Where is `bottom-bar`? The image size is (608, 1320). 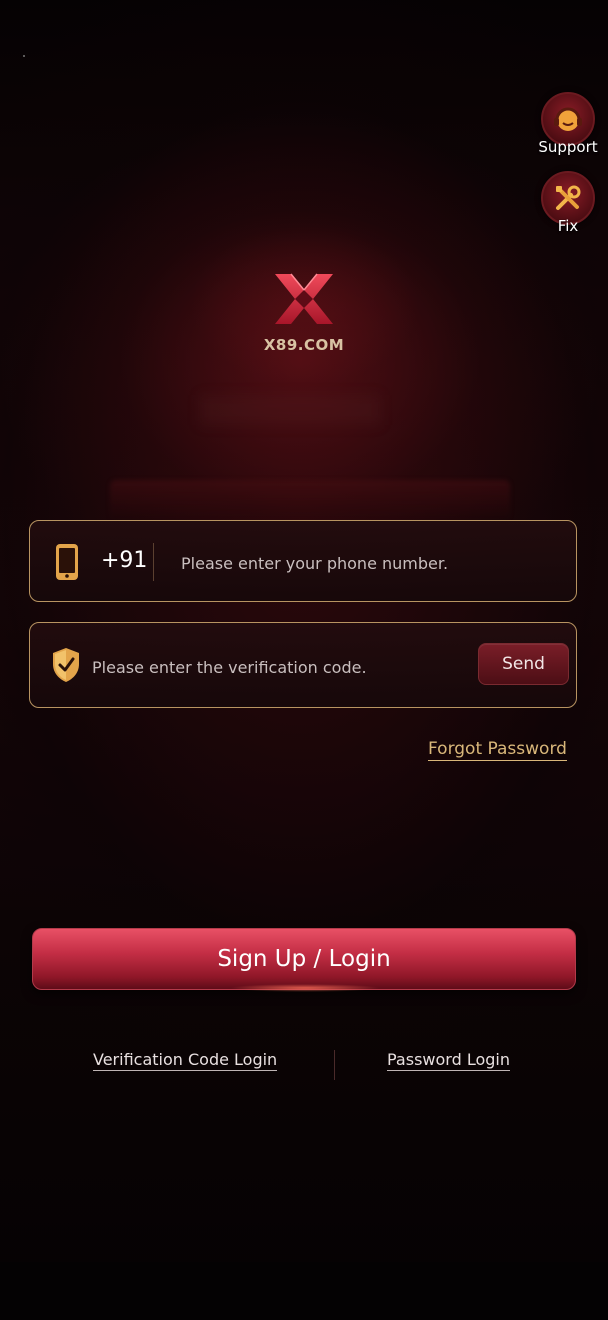 bottom-bar is located at coordinates (304, 1291).